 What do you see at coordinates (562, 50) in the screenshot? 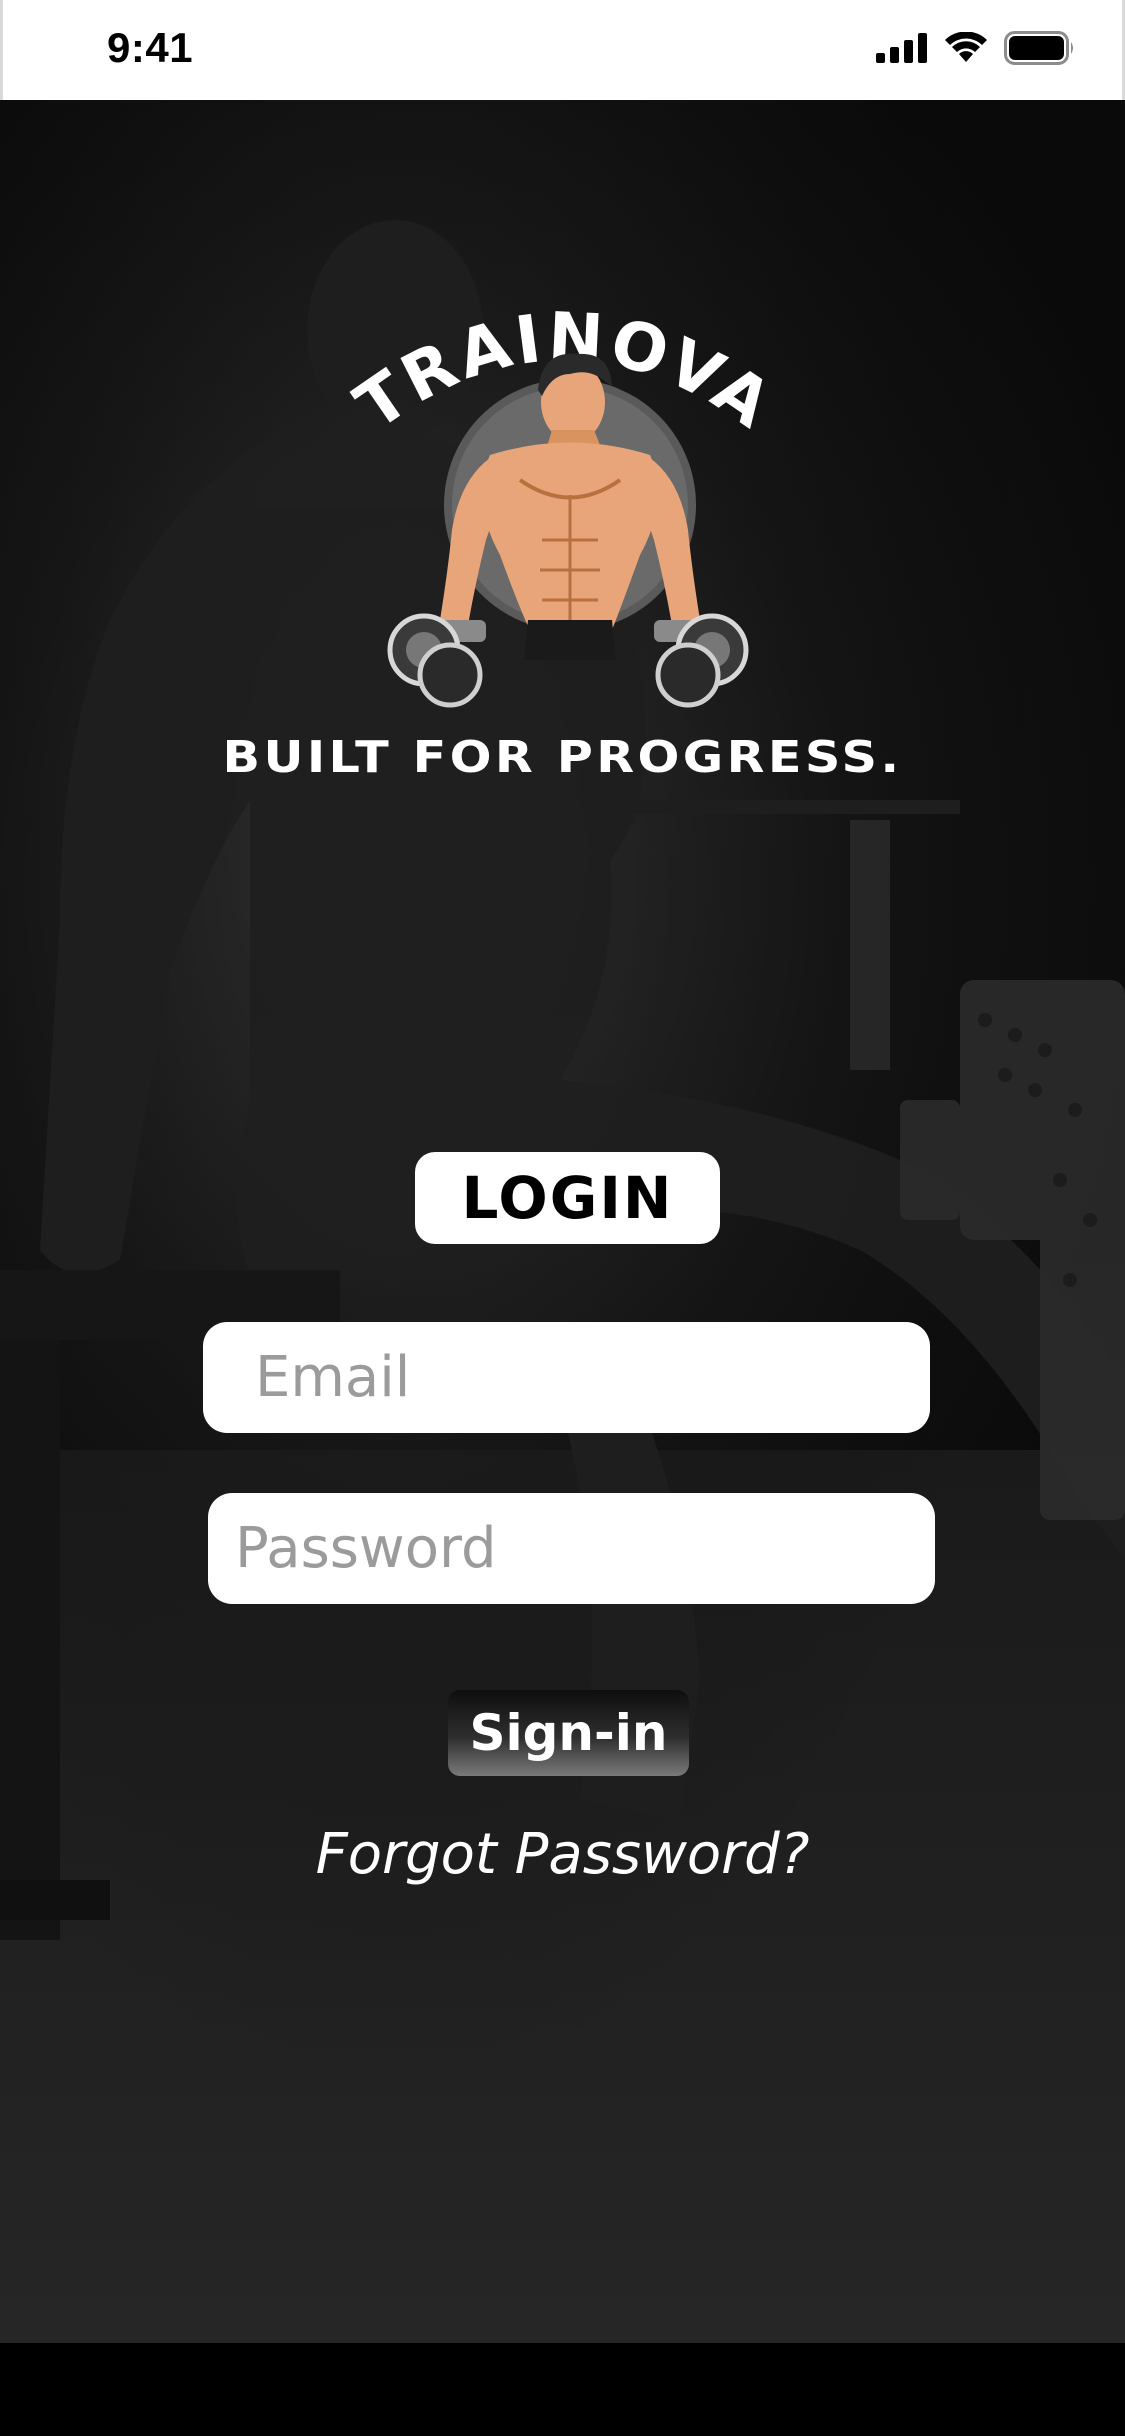
I see `status-bar: 9:41` at bounding box center [562, 50].